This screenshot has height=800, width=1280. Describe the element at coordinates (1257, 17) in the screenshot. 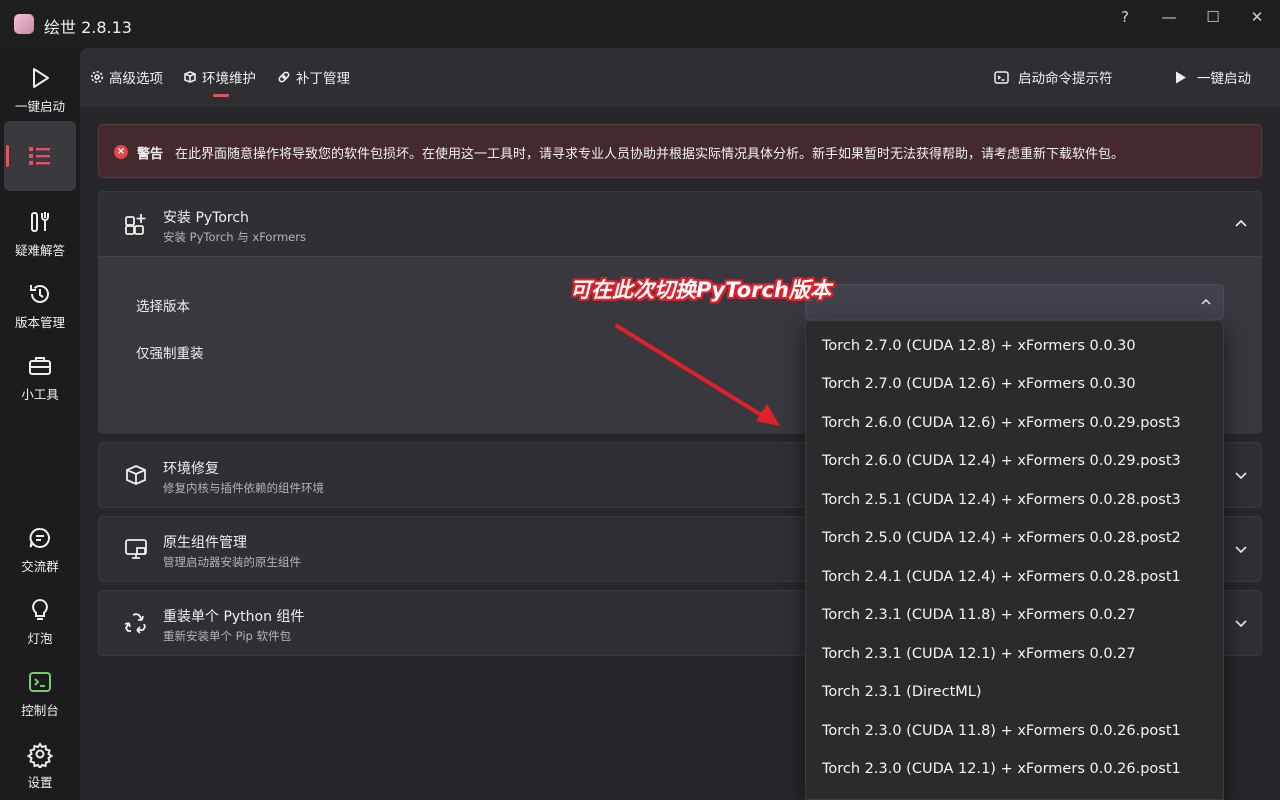

I see `close-button: ✕` at that location.